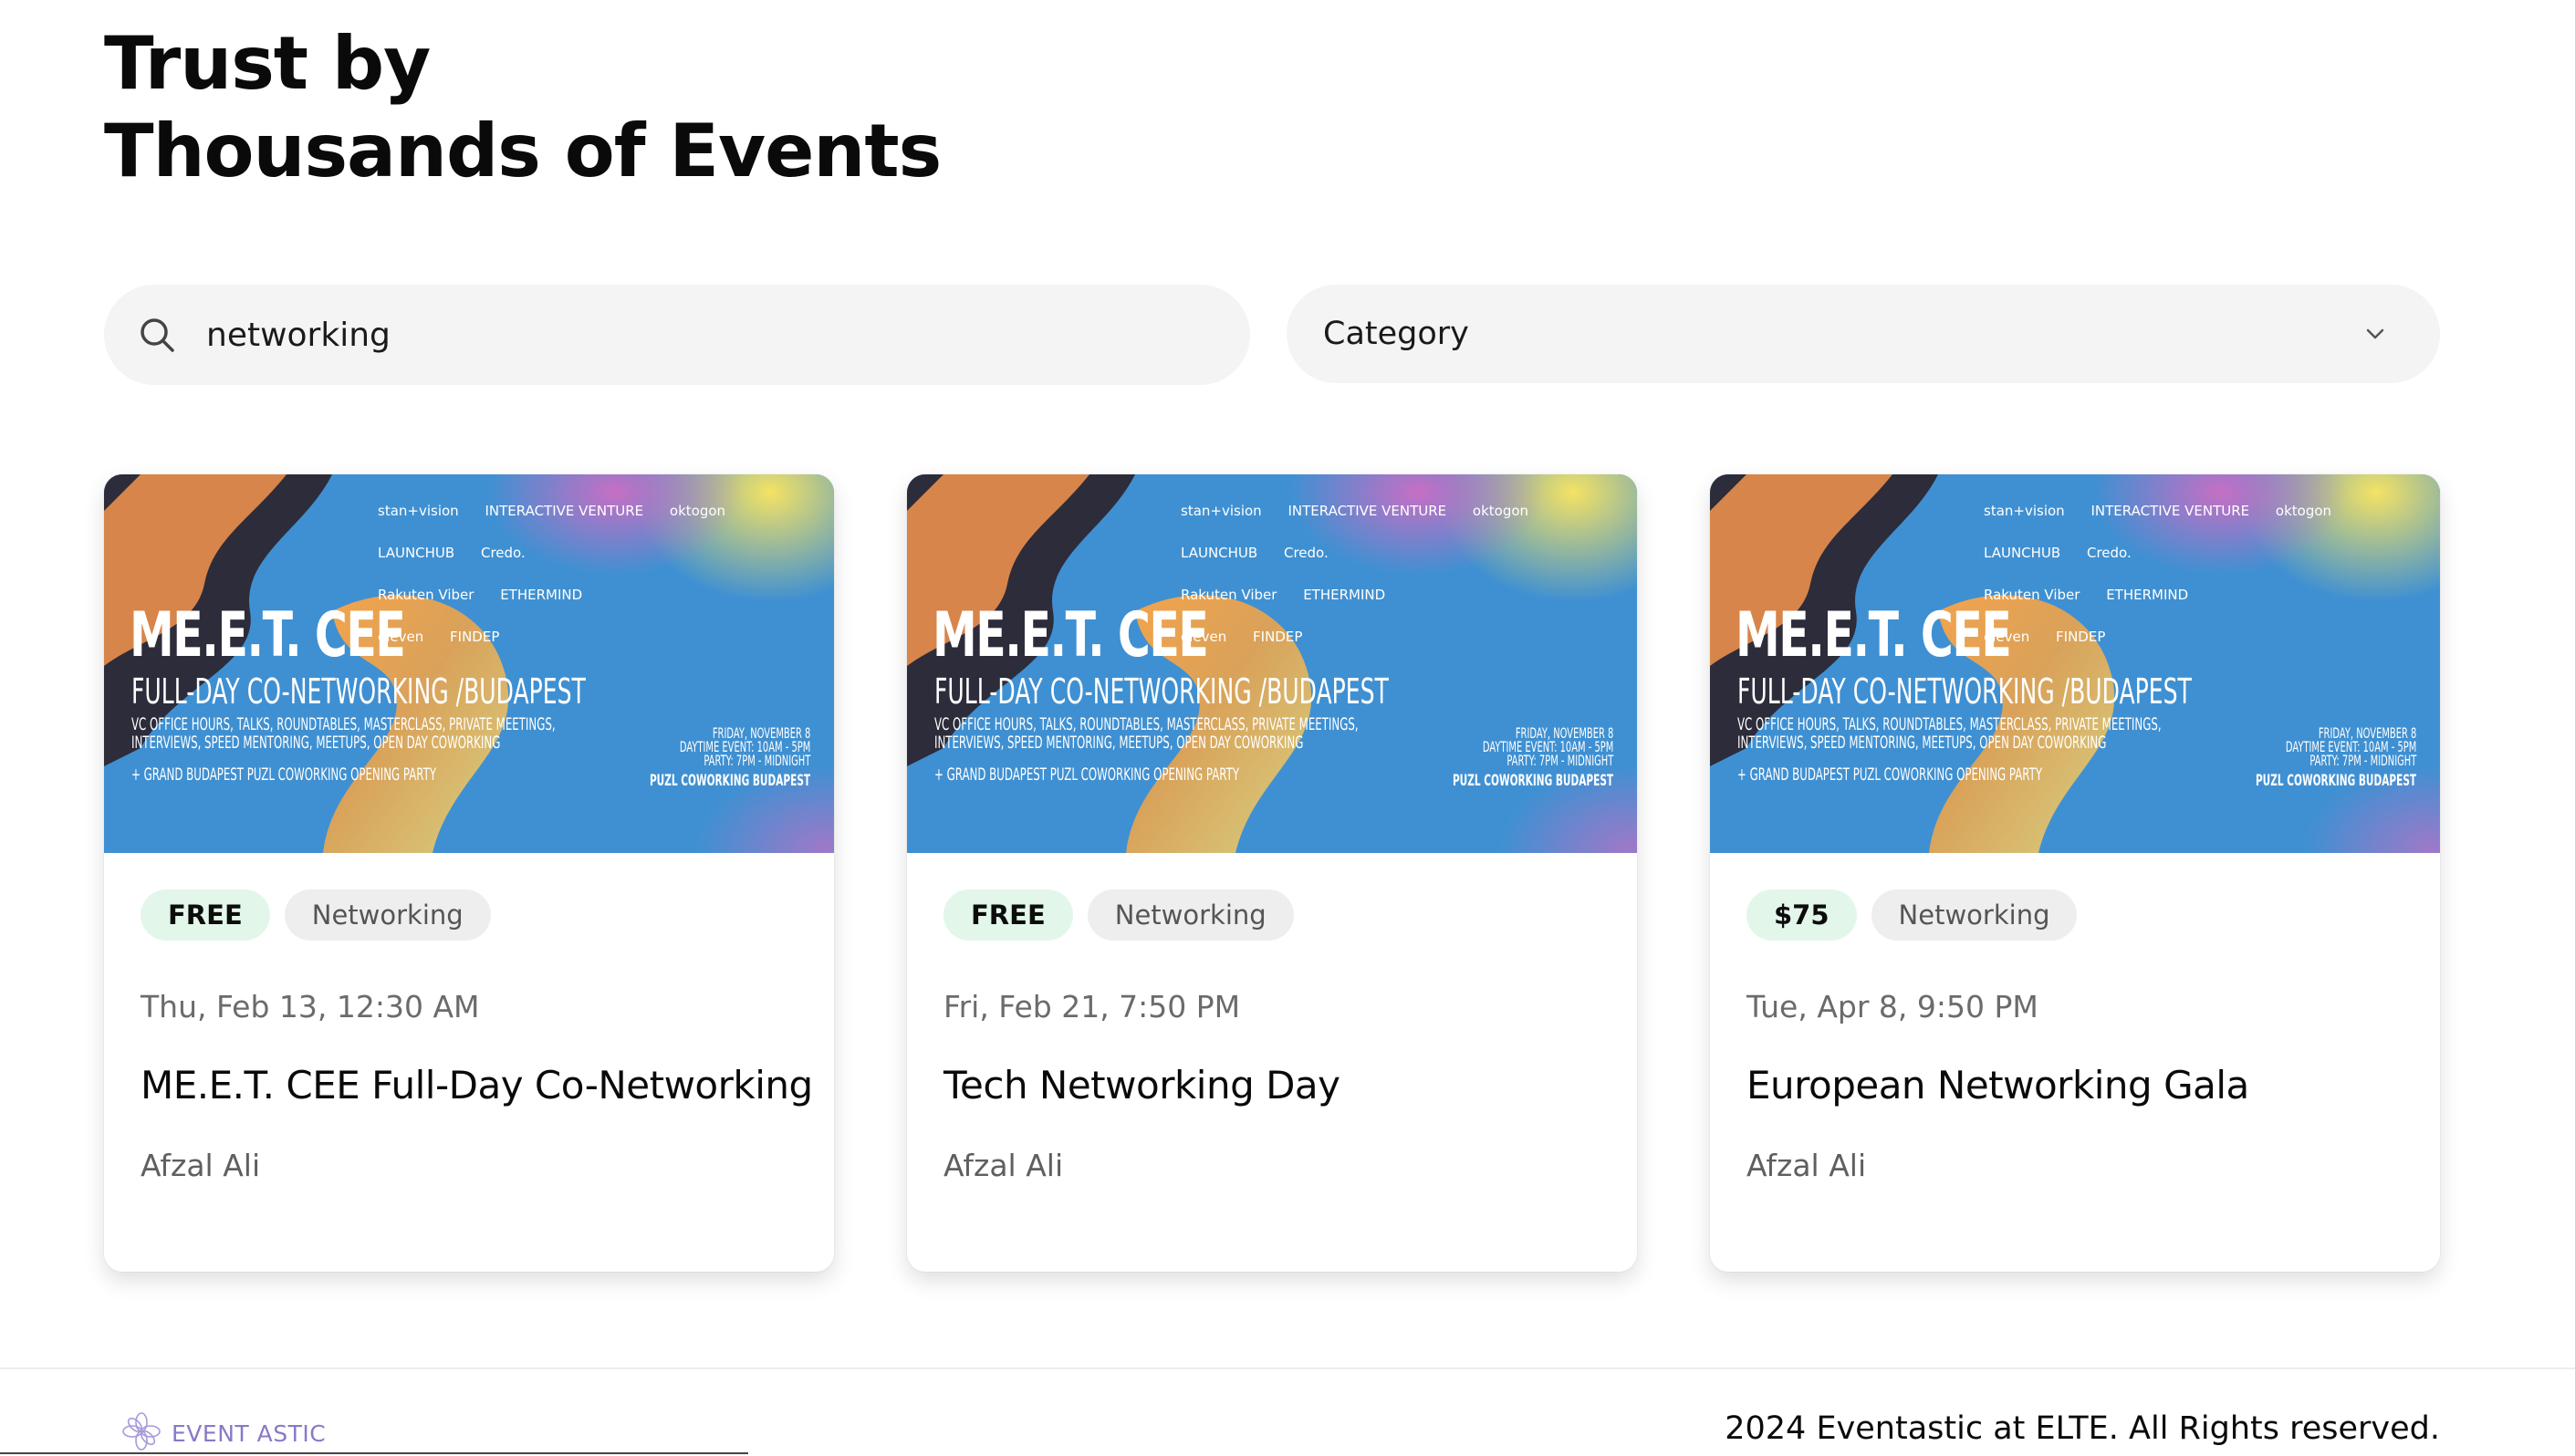 The height and width of the screenshot is (1456, 2575). What do you see at coordinates (249, 1433) in the screenshot?
I see `footer-brand: EVENT ASTIC` at bounding box center [249, 1433].